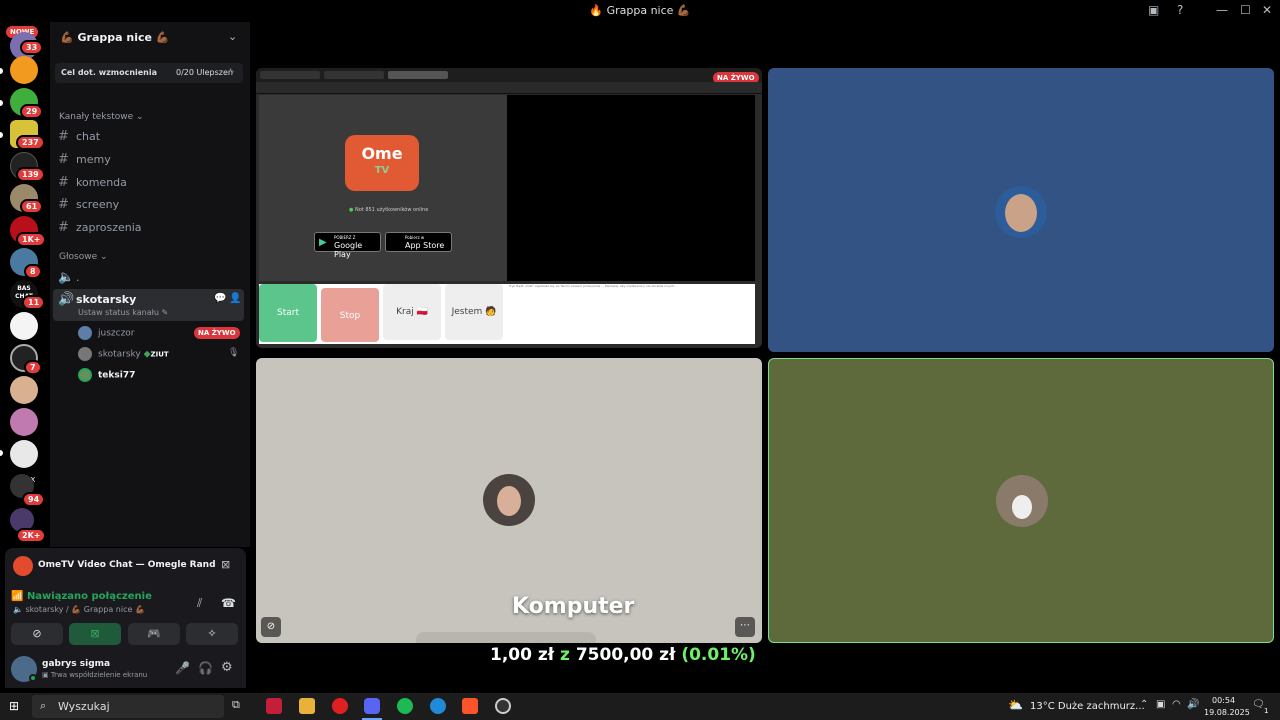  Describe the element at coordinates (23, 566) in the screenshot. I see `activity-app-icon` at that location.